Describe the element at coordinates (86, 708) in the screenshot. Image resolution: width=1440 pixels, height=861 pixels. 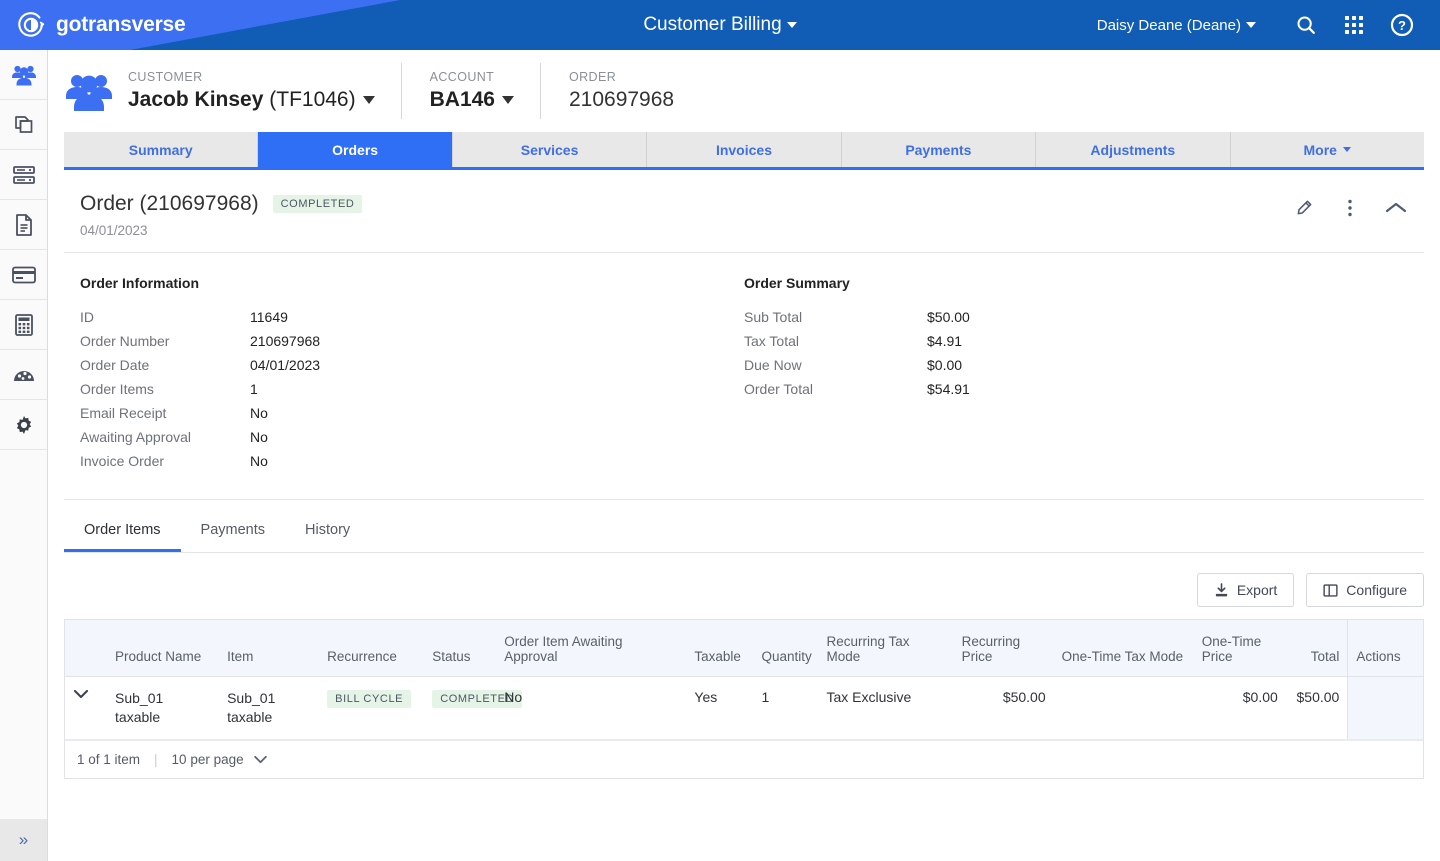
I see `row-expand-toggle` at that location.